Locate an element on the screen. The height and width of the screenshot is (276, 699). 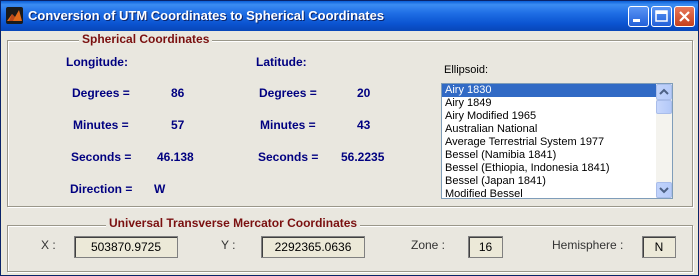
longitude-degrees-label: Degrees = is located at coordinates (101, 93).